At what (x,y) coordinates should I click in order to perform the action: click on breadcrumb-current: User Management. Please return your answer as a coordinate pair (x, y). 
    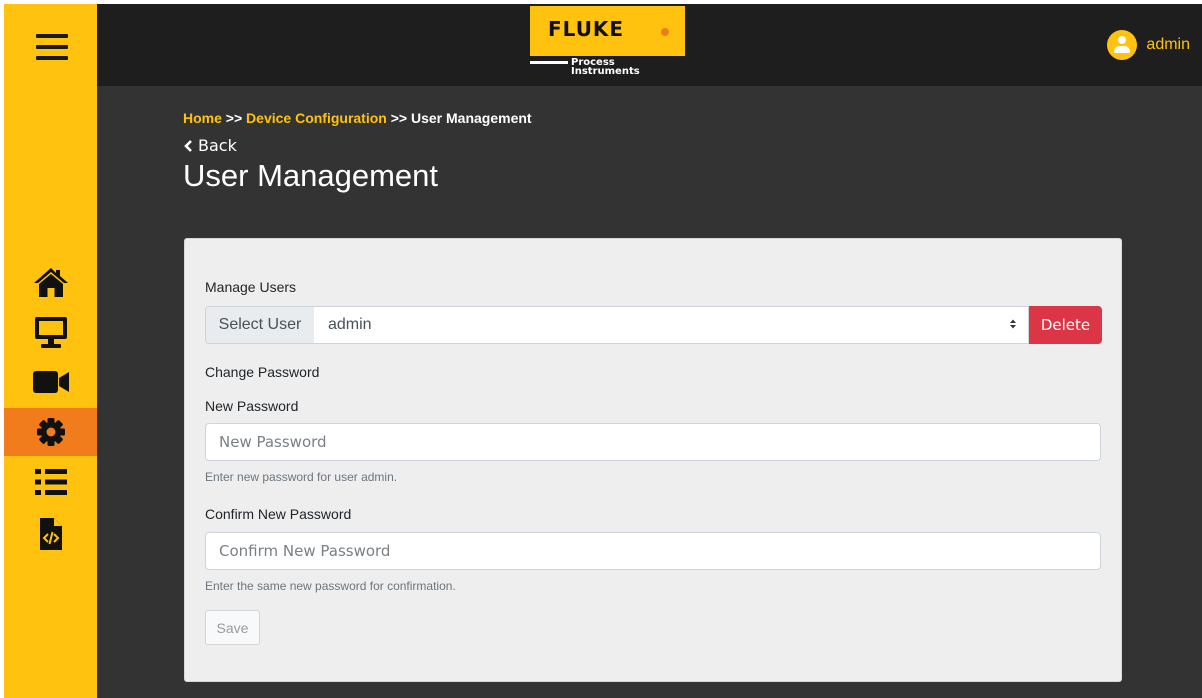
    Looking at the image, I should click on (471, 118).